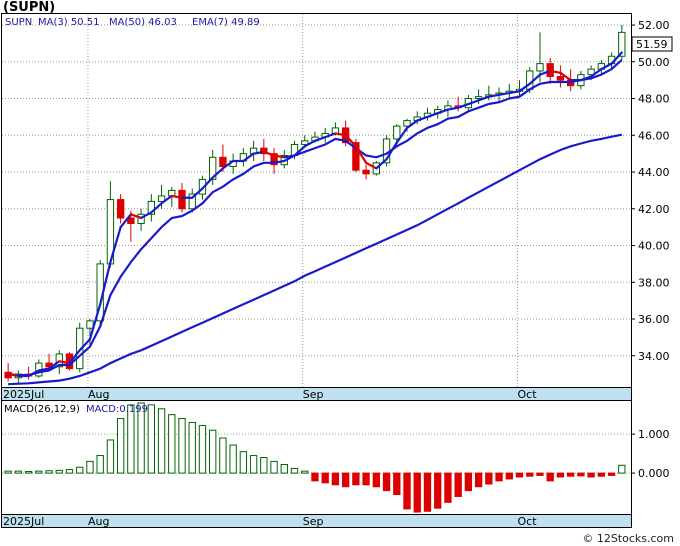 The image size is (680, 546). I want to click on macd-month-label-2: Sep, so click(313, 521).